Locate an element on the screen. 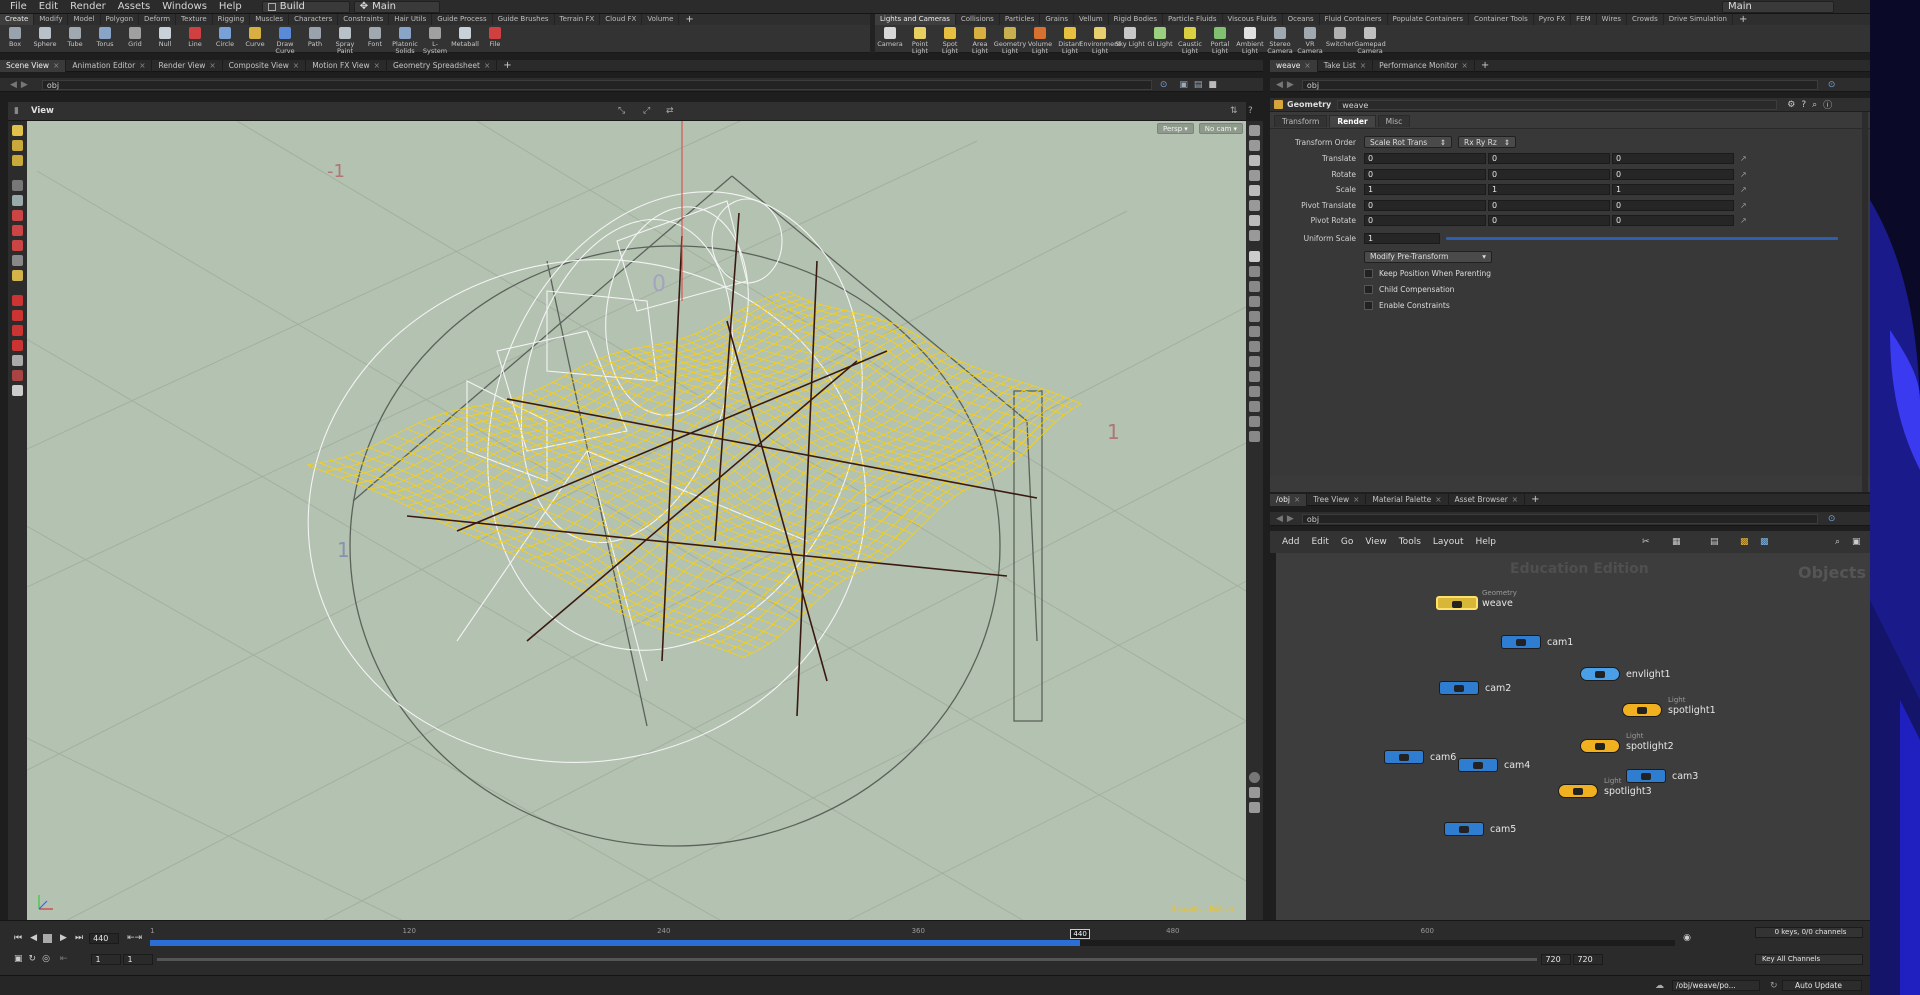 The height and width of the screenshot is (995, 1920). param-value-field: 1 is located at coordinates (1673, 190).